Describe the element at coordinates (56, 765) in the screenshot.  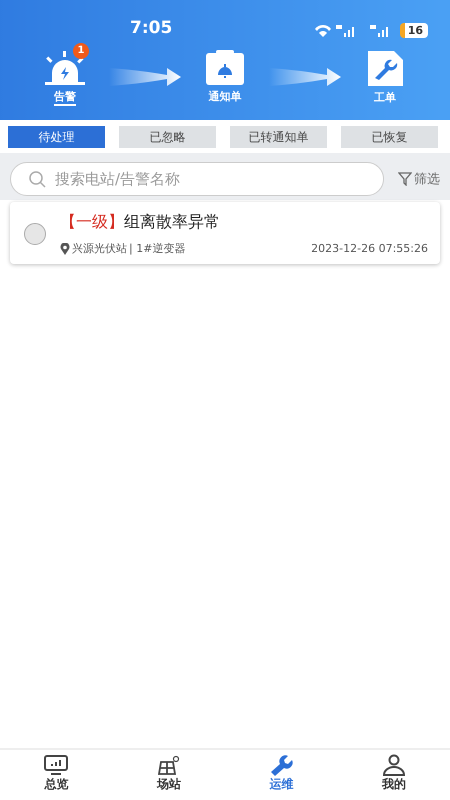
I see `monitor-chart-icon` at that location.